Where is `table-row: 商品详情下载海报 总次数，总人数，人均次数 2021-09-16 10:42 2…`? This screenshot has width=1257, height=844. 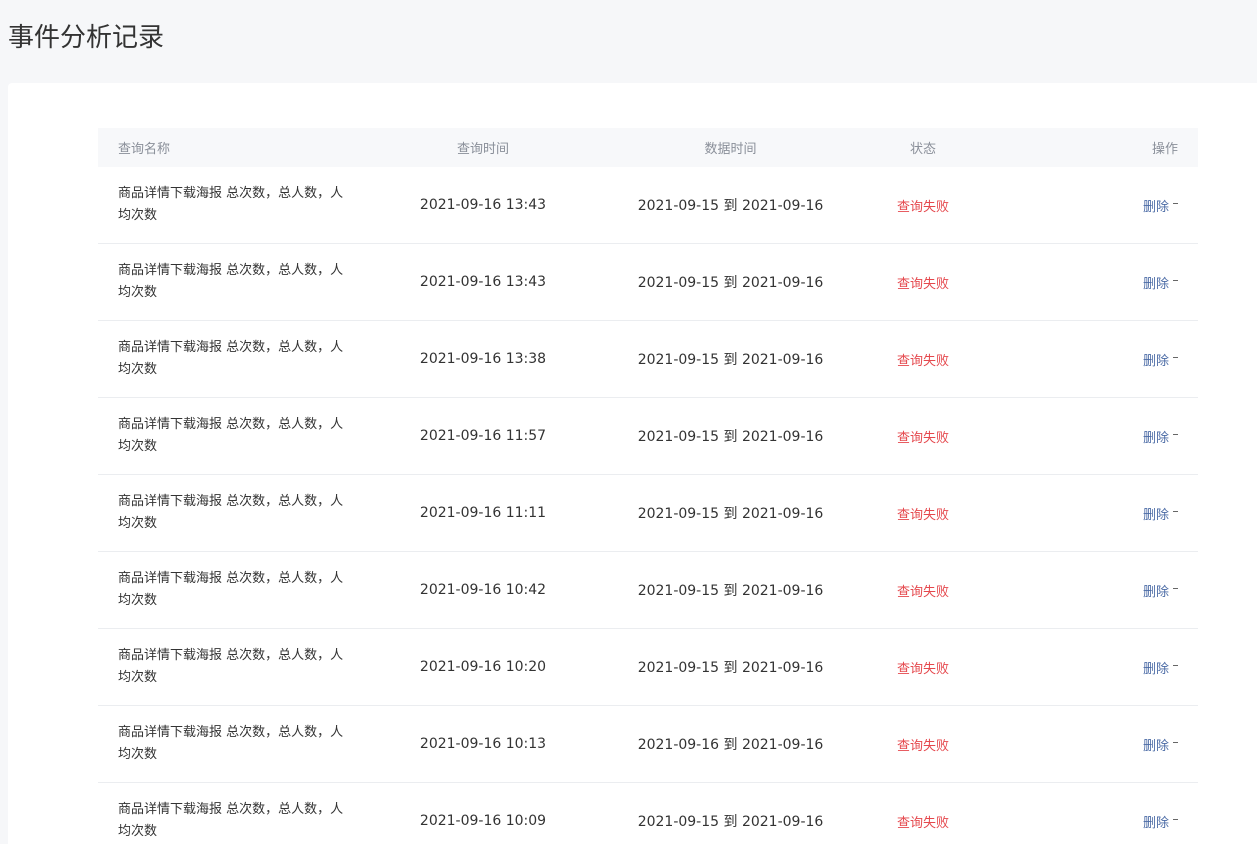 table-row: 商品详情下载海报 总次数，总人数，人均次数 2021-09-16 10:42 2… is located at coordinates (648, 590).